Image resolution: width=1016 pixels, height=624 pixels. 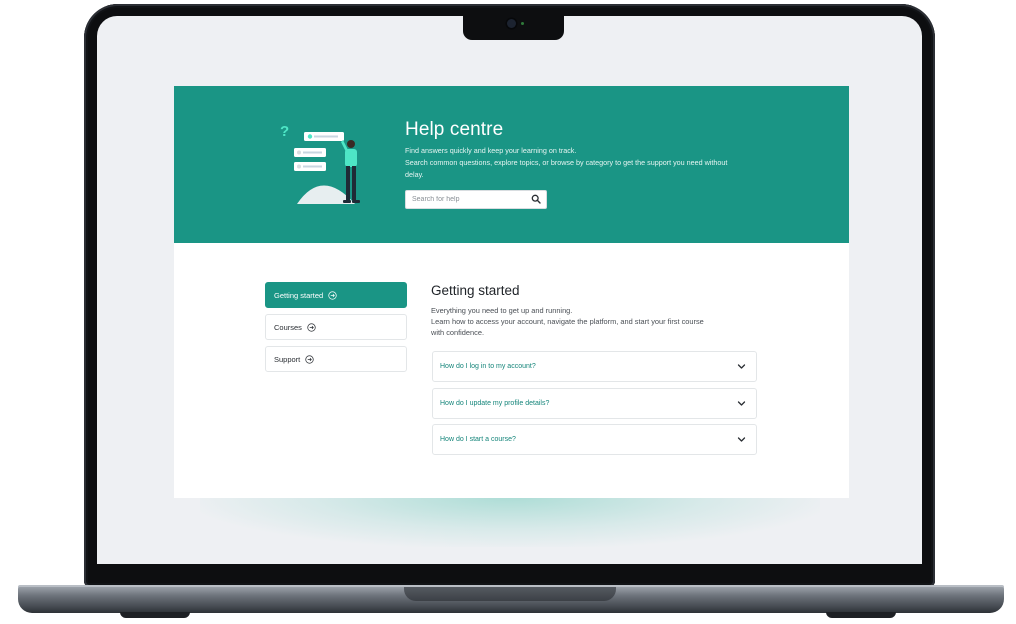 I want to click on help-illustration-icon: ?, so click(x=320, y=163).